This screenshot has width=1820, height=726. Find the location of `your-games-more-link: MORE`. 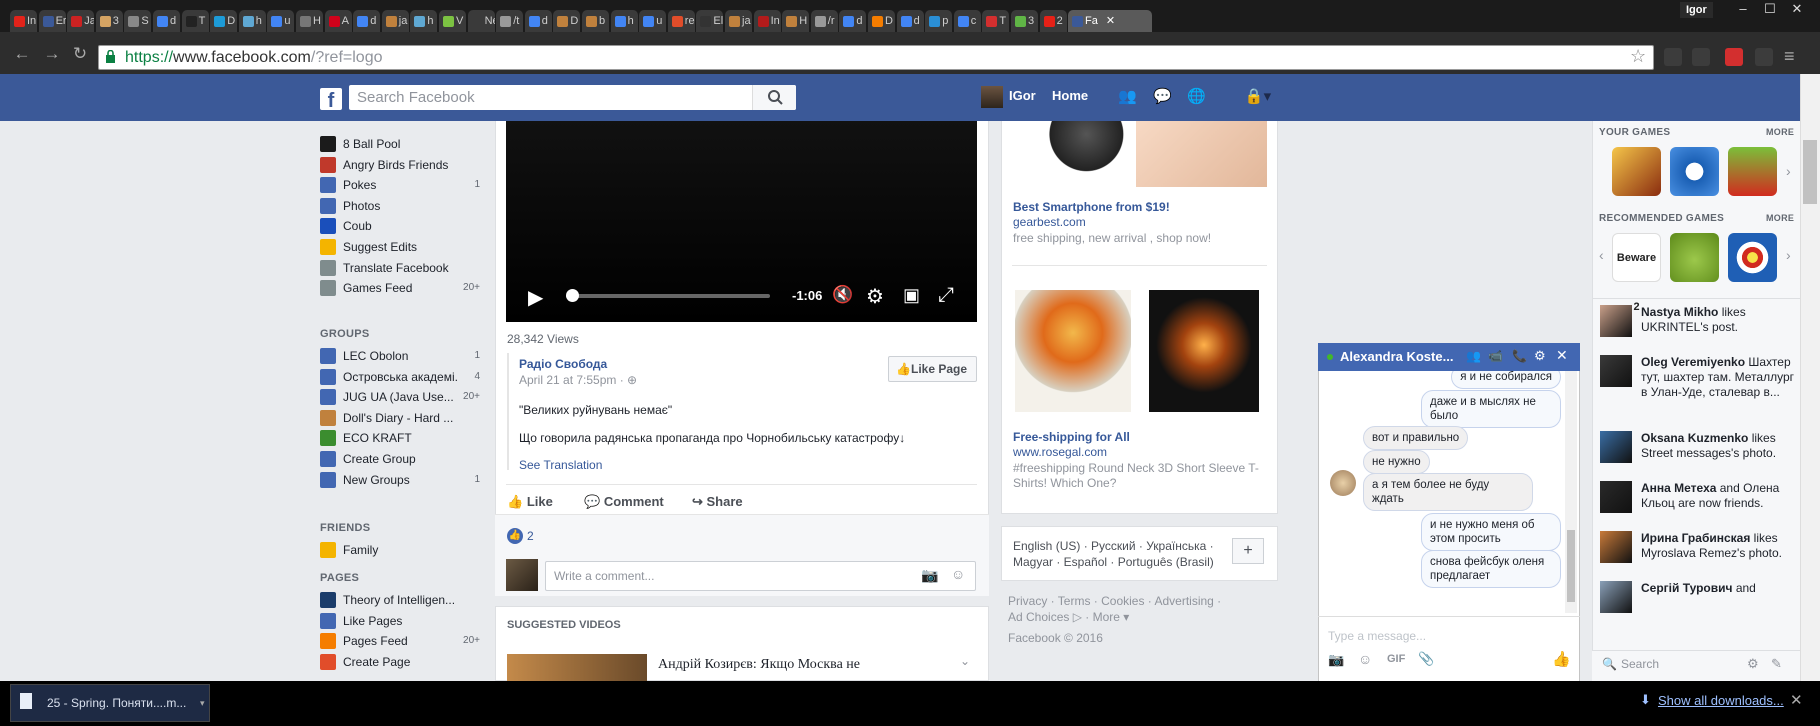

your-games-more-link: MORE is located at coordinates (1780, 132).